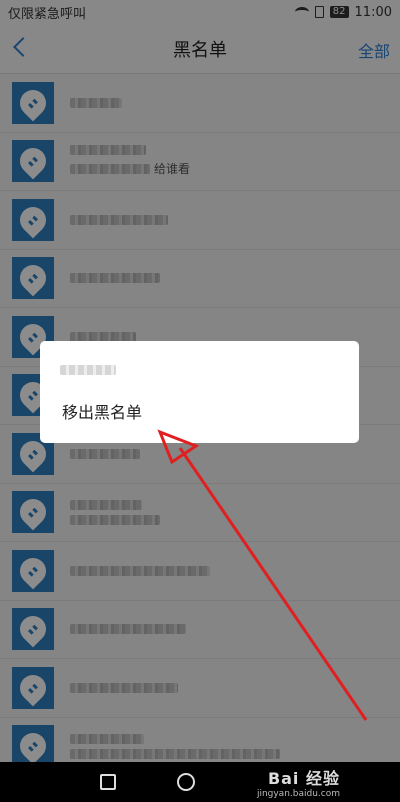 This screenshot has width=400, height=802. What do you see at coordinates (186, 782) in the screenshot?
I see `home-icon` at bounding box center [186, 782].